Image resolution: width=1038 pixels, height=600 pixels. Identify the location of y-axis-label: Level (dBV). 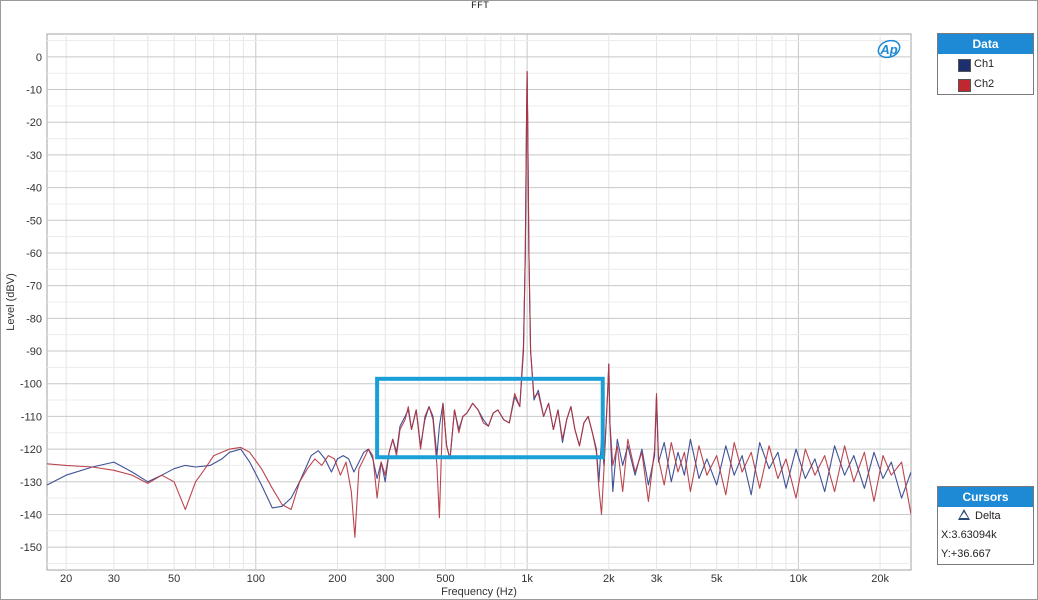
(11, 301).